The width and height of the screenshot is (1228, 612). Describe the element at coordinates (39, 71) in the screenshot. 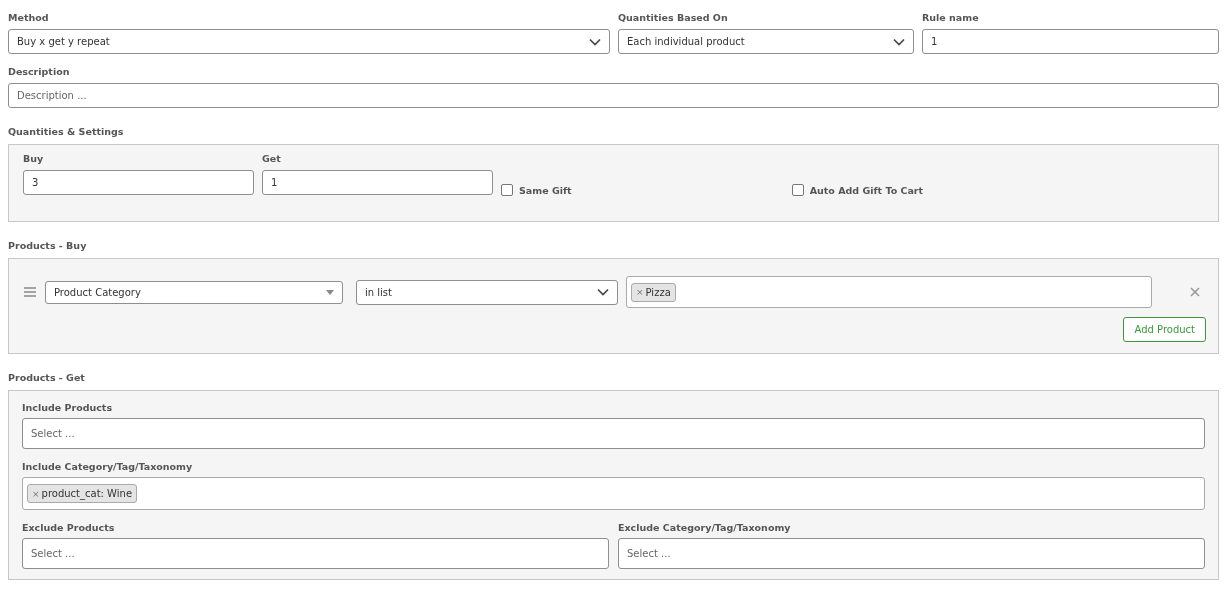

I see `field-label: Description` at that location.